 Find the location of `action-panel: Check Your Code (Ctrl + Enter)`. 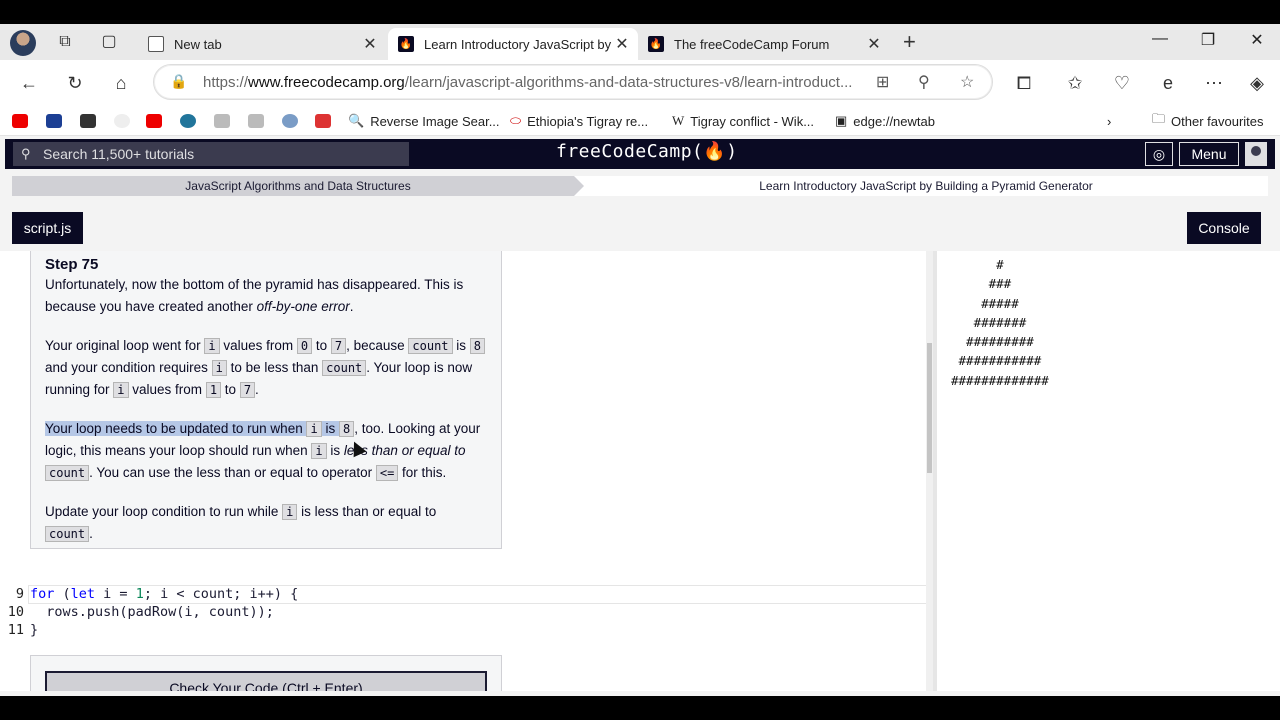

action-panel: Check Your Code (Ctrl + Enter) is located at coordinates (266, 673).